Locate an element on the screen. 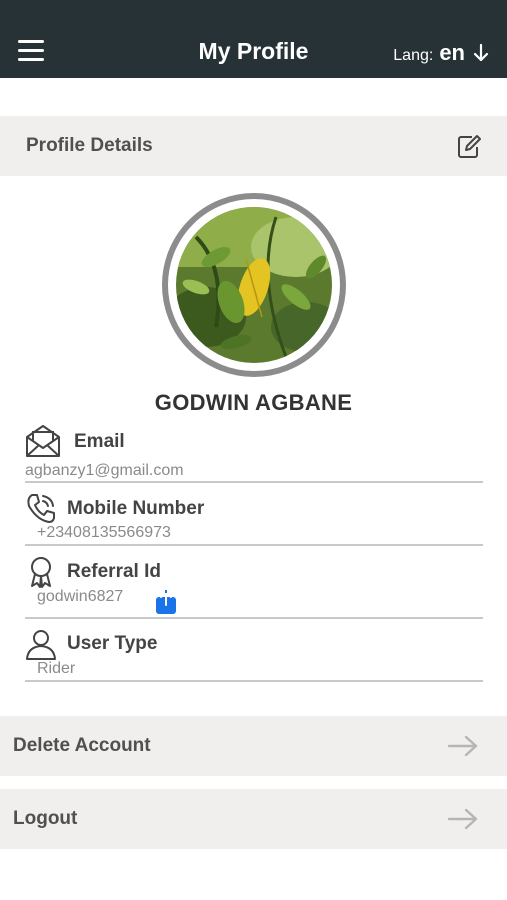 The width and height of the screenshot is (507, 900). user-icon is located at coordinates (41, 645).